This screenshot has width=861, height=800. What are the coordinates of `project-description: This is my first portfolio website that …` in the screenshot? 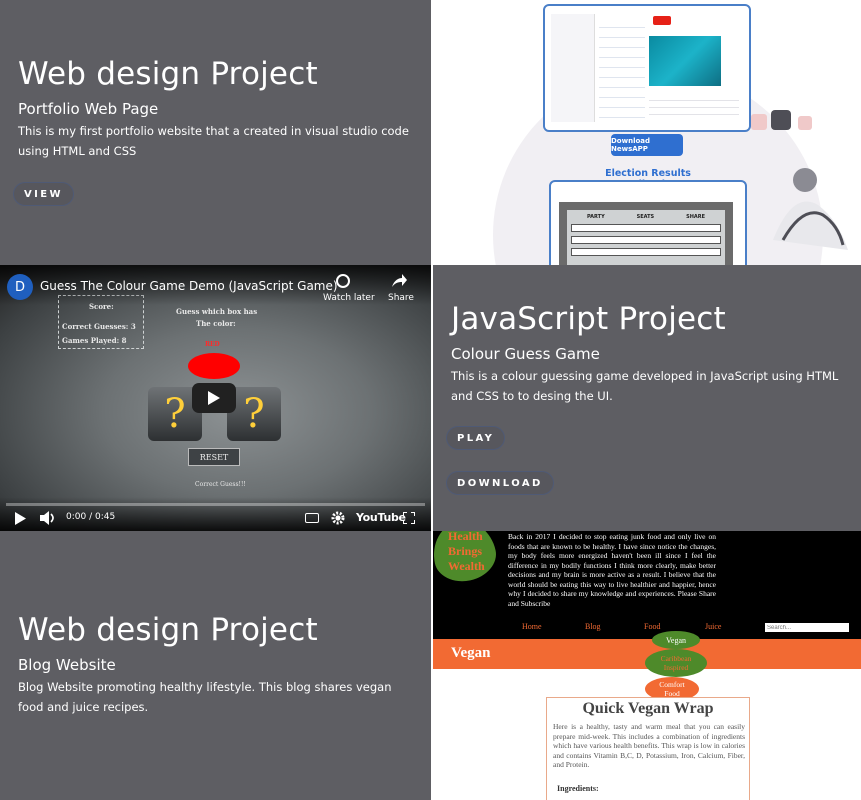 It's located at (213, 141).